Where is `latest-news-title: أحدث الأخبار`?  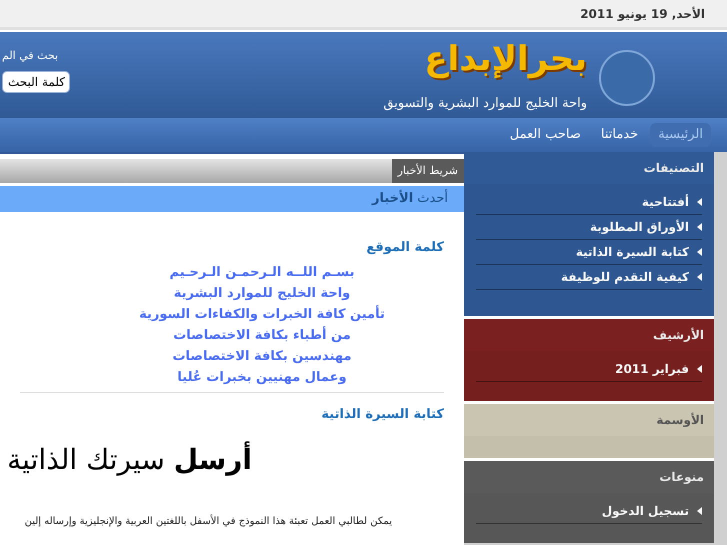 latest-news-title: أحدث الأخبار is located at coordinates (410, 198).